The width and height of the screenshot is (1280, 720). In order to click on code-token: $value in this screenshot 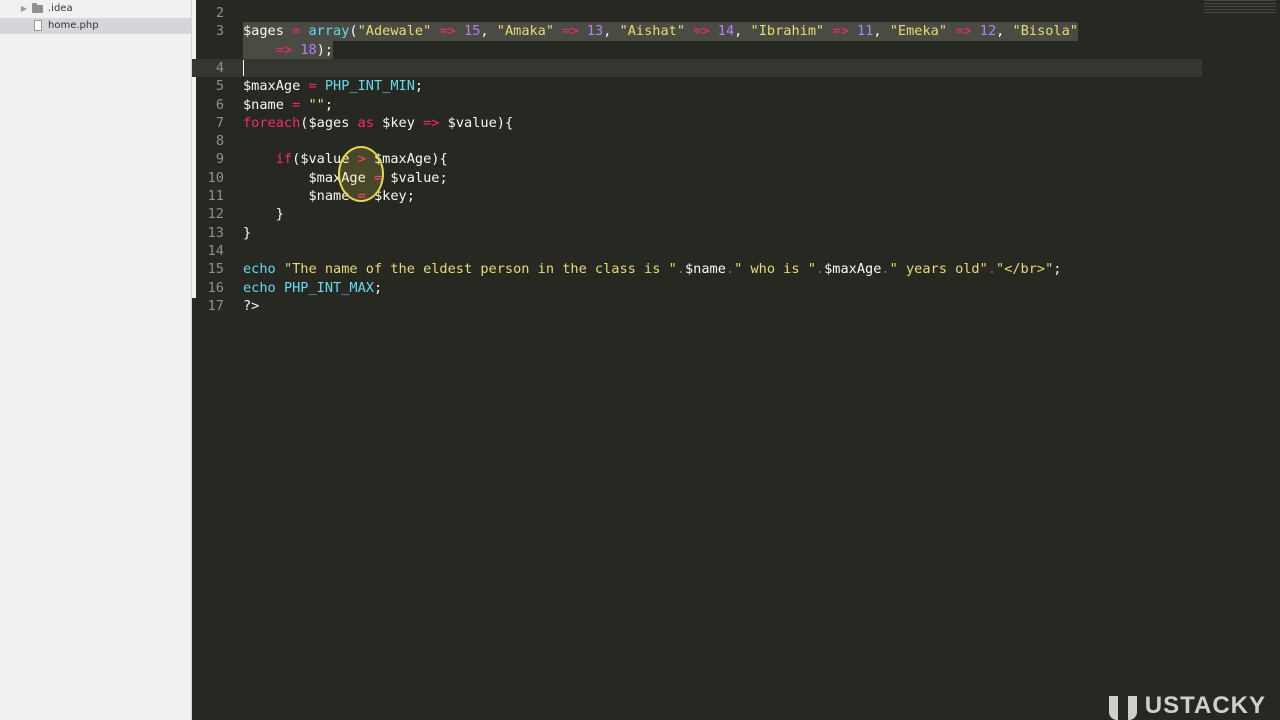, I will do `click(415, 177)`.